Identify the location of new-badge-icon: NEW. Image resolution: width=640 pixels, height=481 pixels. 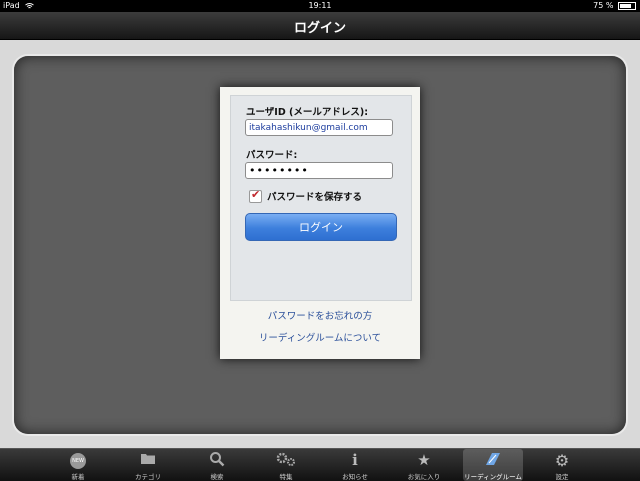
(78, 461).